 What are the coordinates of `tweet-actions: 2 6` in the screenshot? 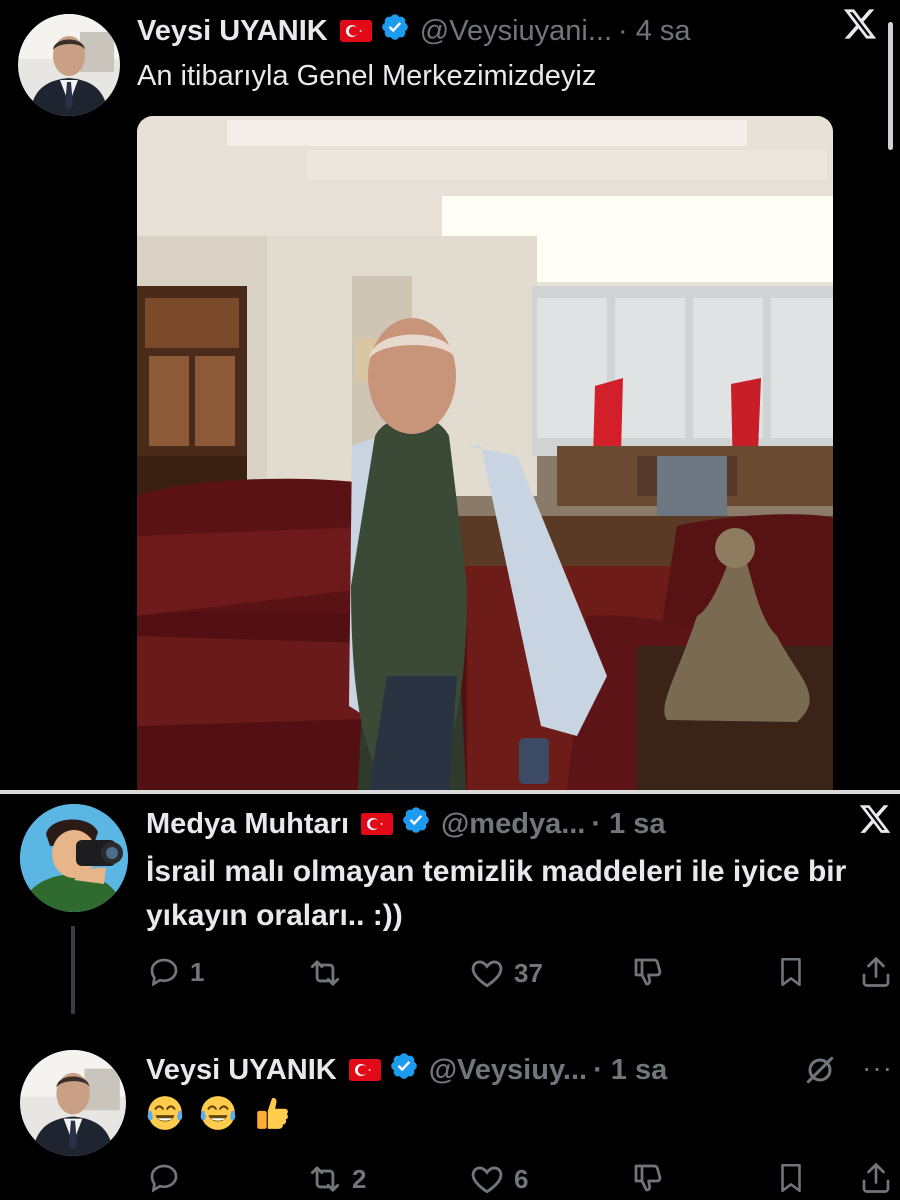 It's located at (521, 1180).